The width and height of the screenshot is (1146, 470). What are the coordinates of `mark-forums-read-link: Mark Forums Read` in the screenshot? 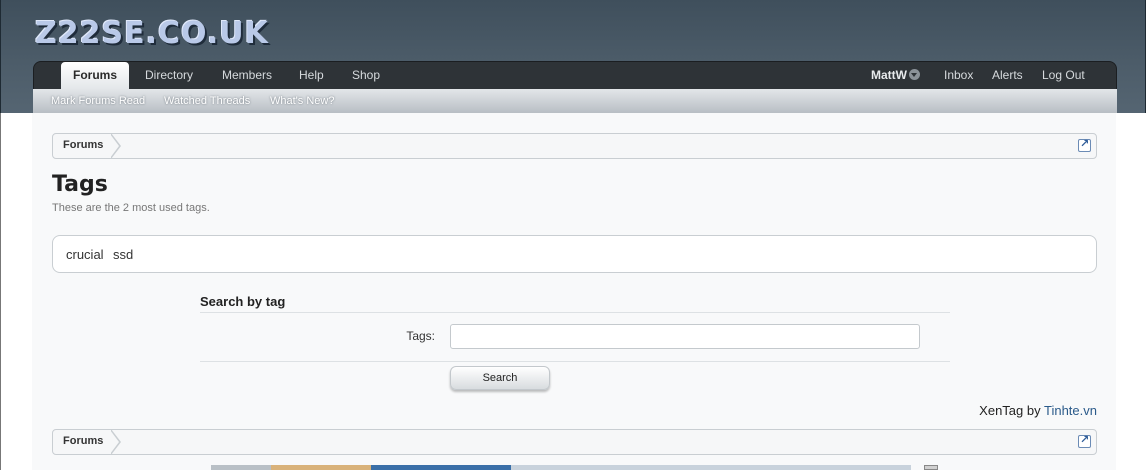 It's located at (98, 101).